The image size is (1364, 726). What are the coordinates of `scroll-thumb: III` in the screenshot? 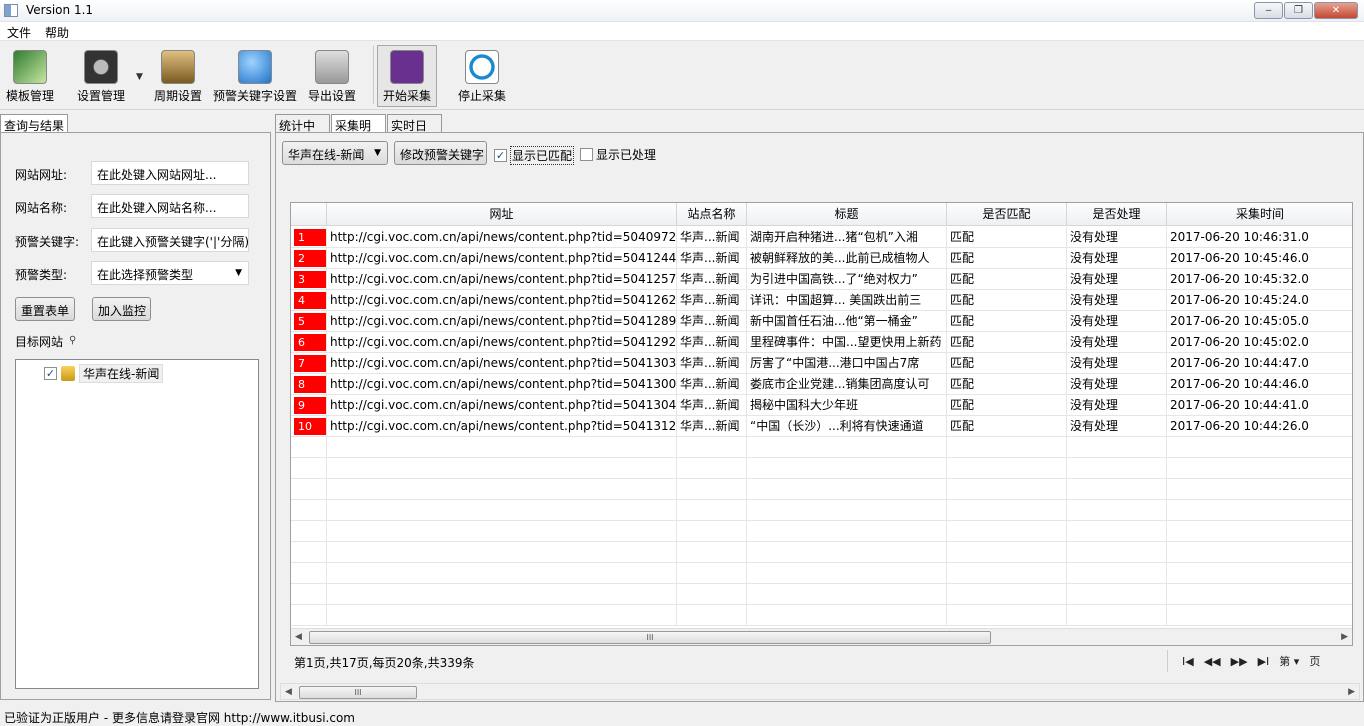 It's located at (650, 637).